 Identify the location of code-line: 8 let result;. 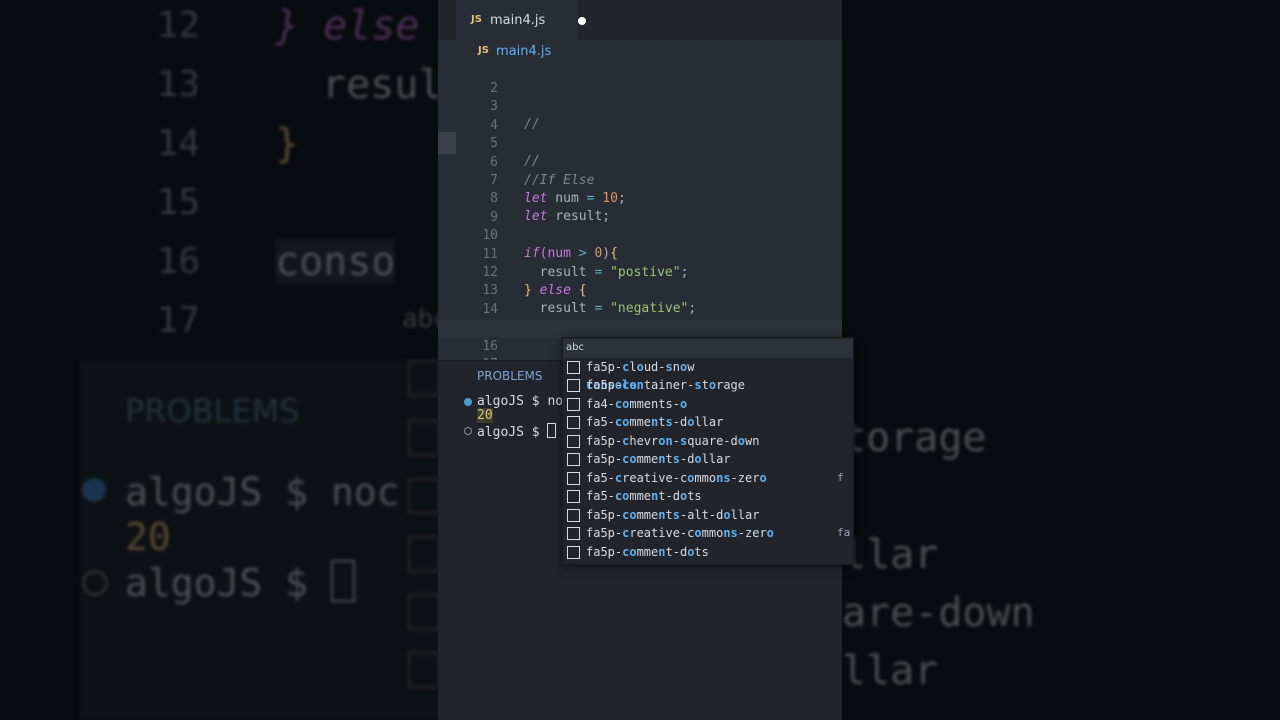
(640, 198).